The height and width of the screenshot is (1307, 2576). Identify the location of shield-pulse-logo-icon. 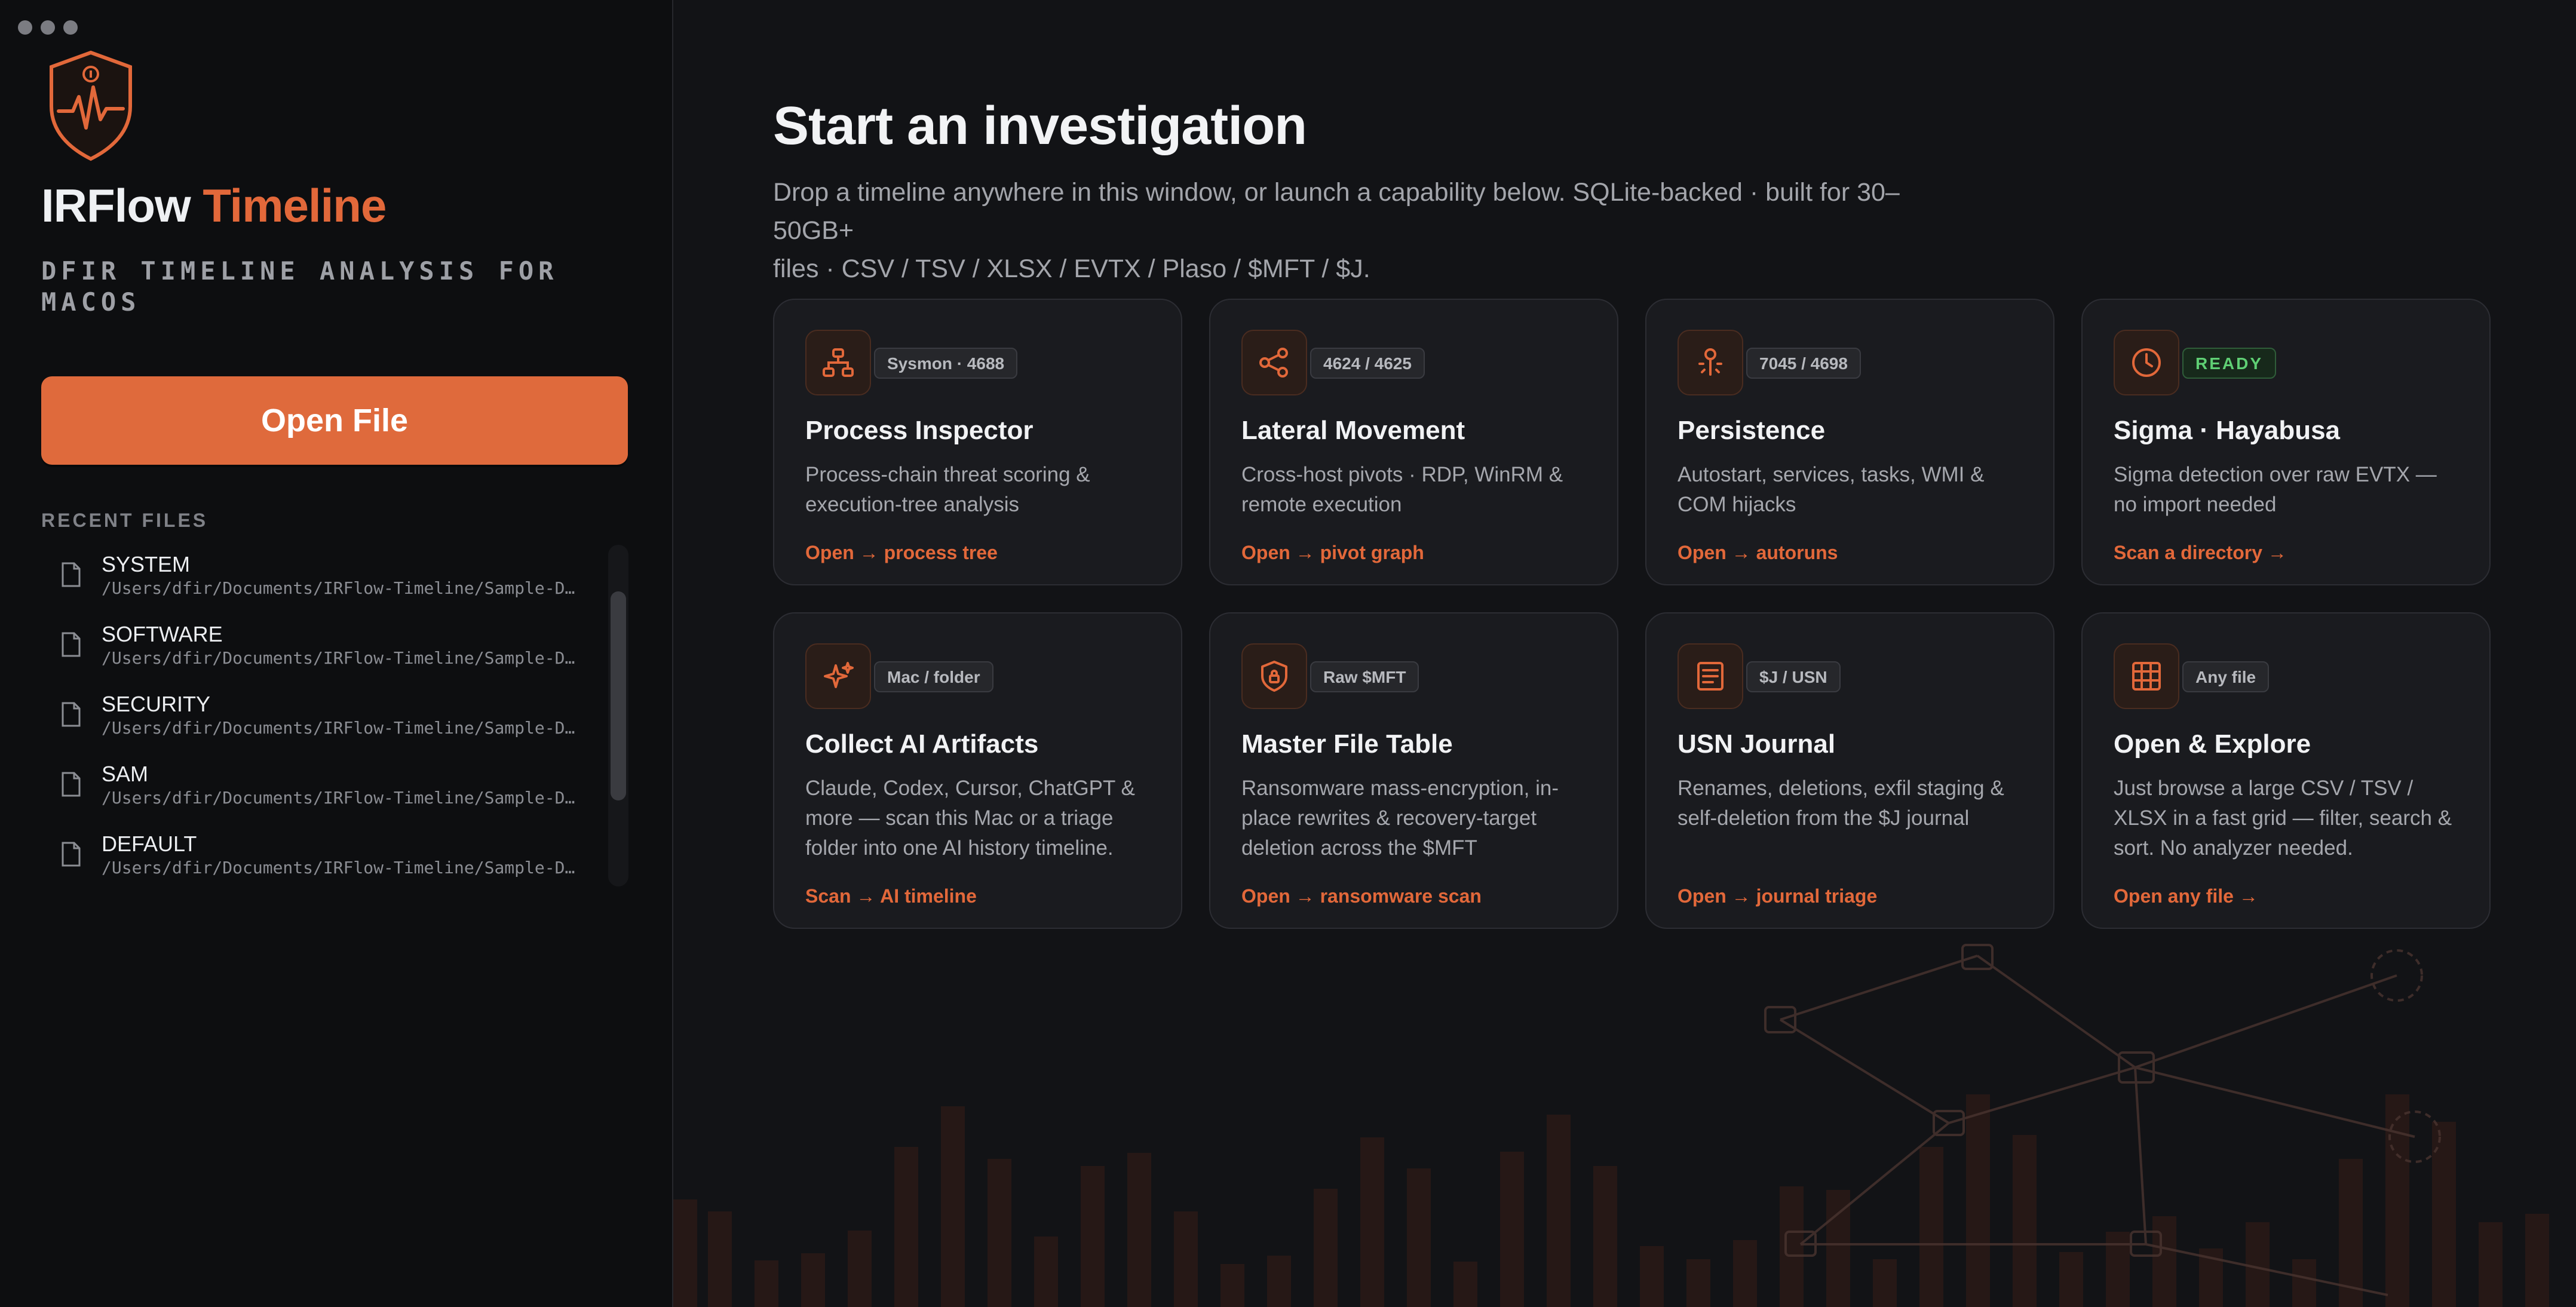
(91, 105).